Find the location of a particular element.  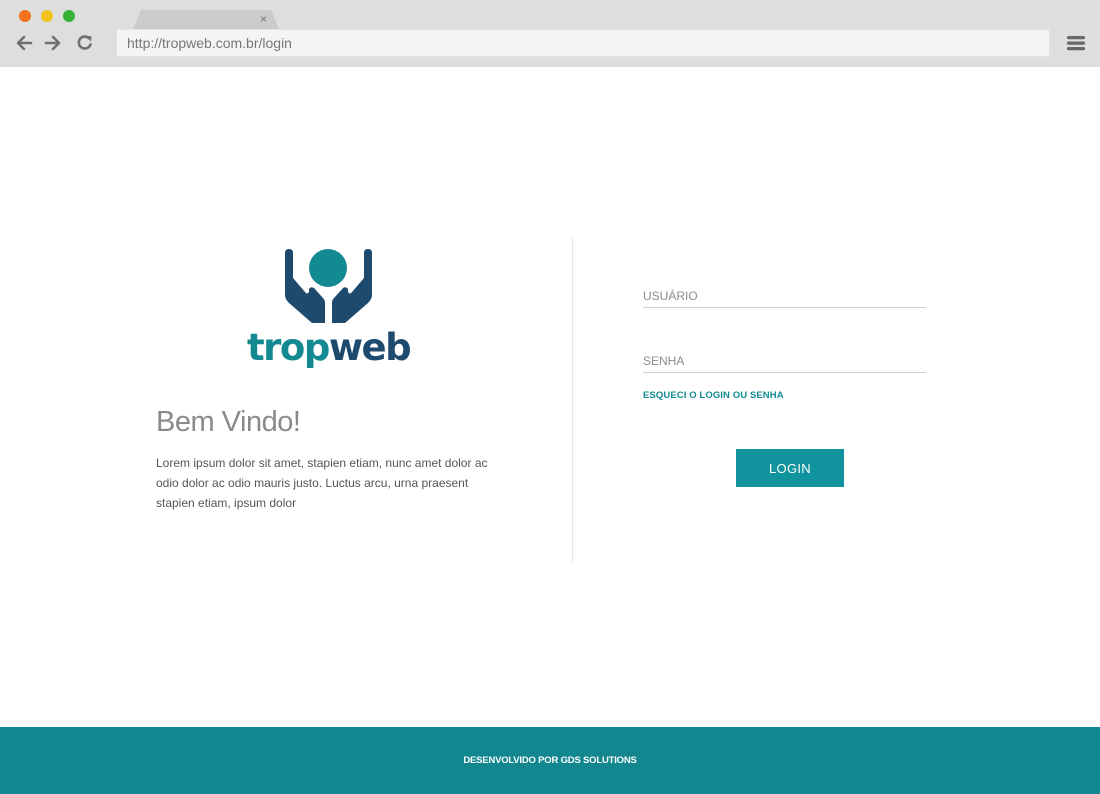

welcome-title: Bem Vindo! is located at coordinates (228, 422).